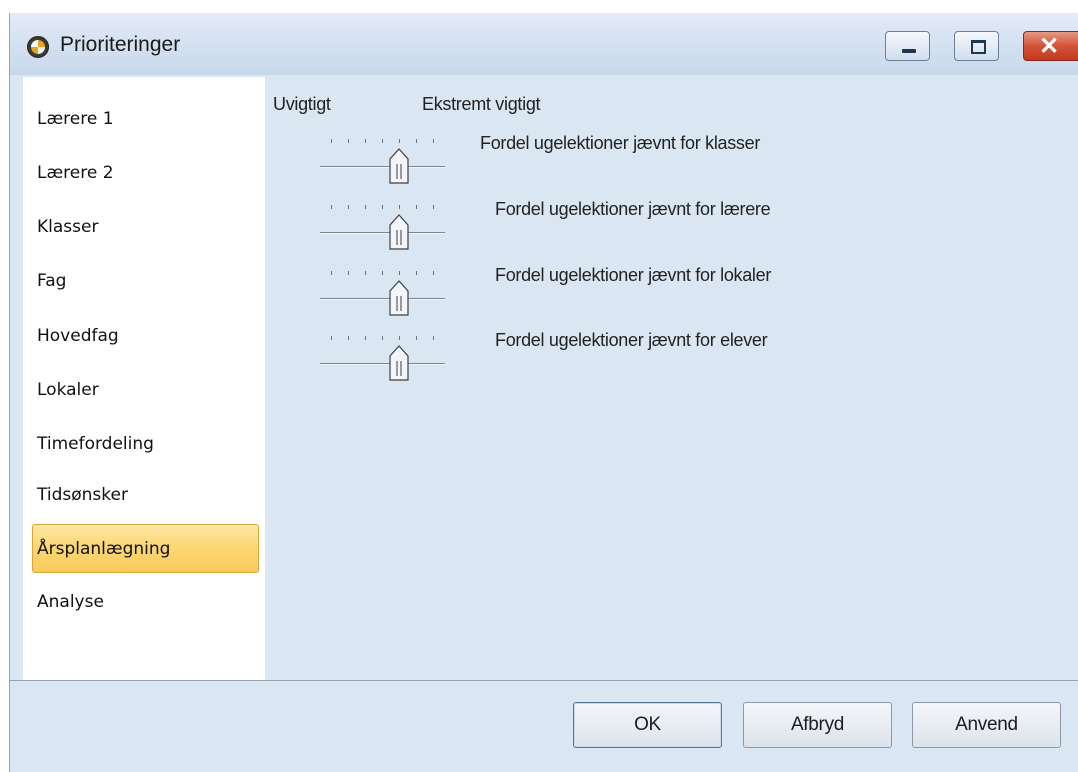  What do you see at coordinates (145, 601) in the screenshot?
I see `sidebar-item-analyse: Analyse` at bounding box center [145, 601].